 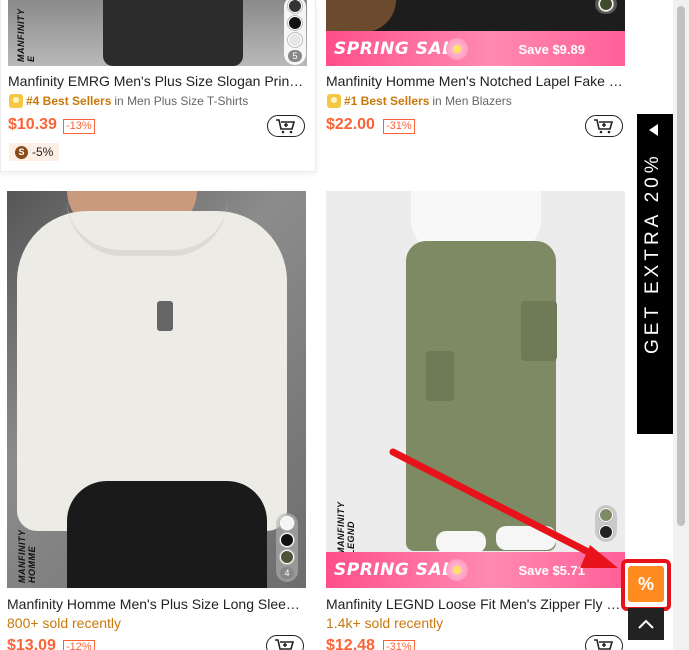 I want to click on chevron-up-icon, so click(x=646, y=624).